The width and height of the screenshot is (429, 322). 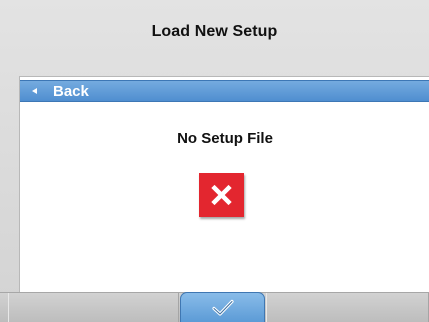 What do you see at coordinates (93, 307) in the screenshot?
I see `softkey-left` at bounding box center [93, 307].